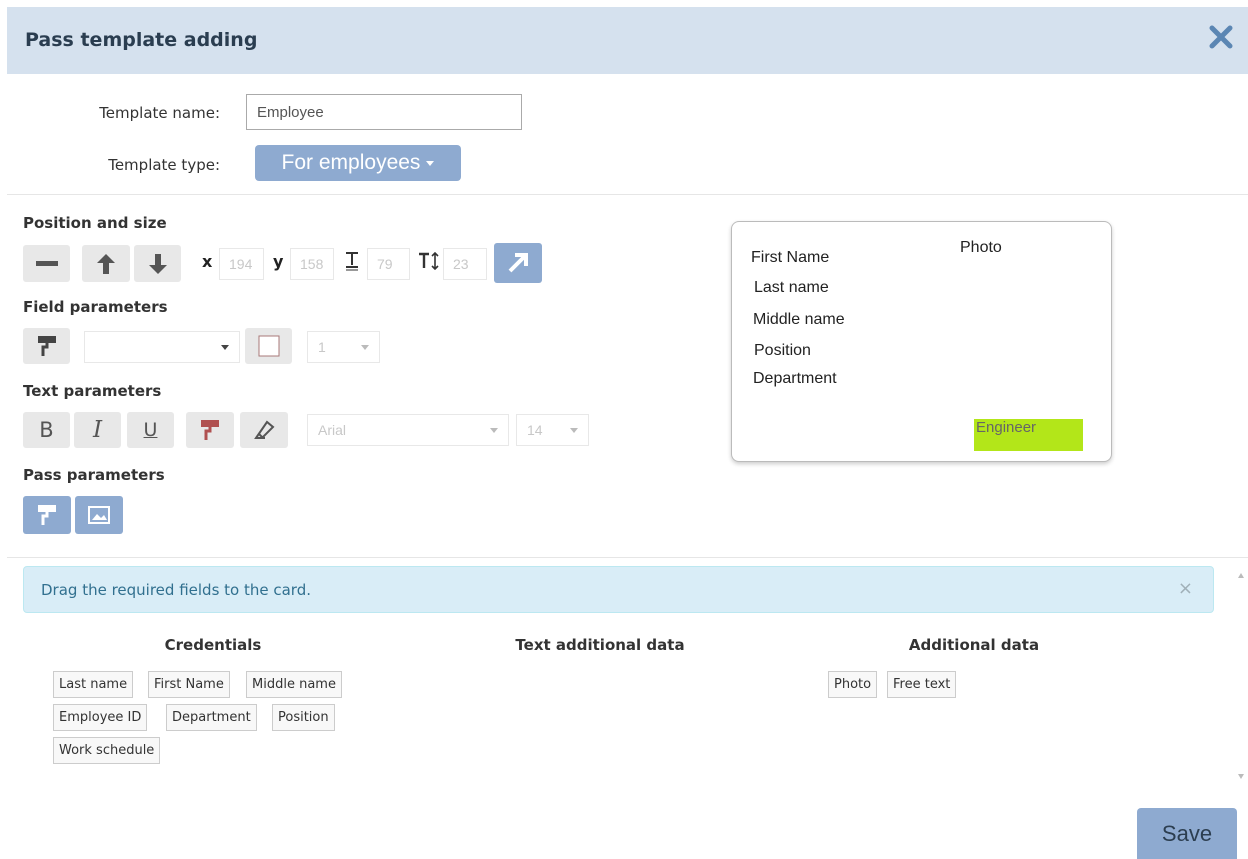  Describe the element at coordinates (795, 379) in the screenshot. I see `card-field-department: Department` at that location.